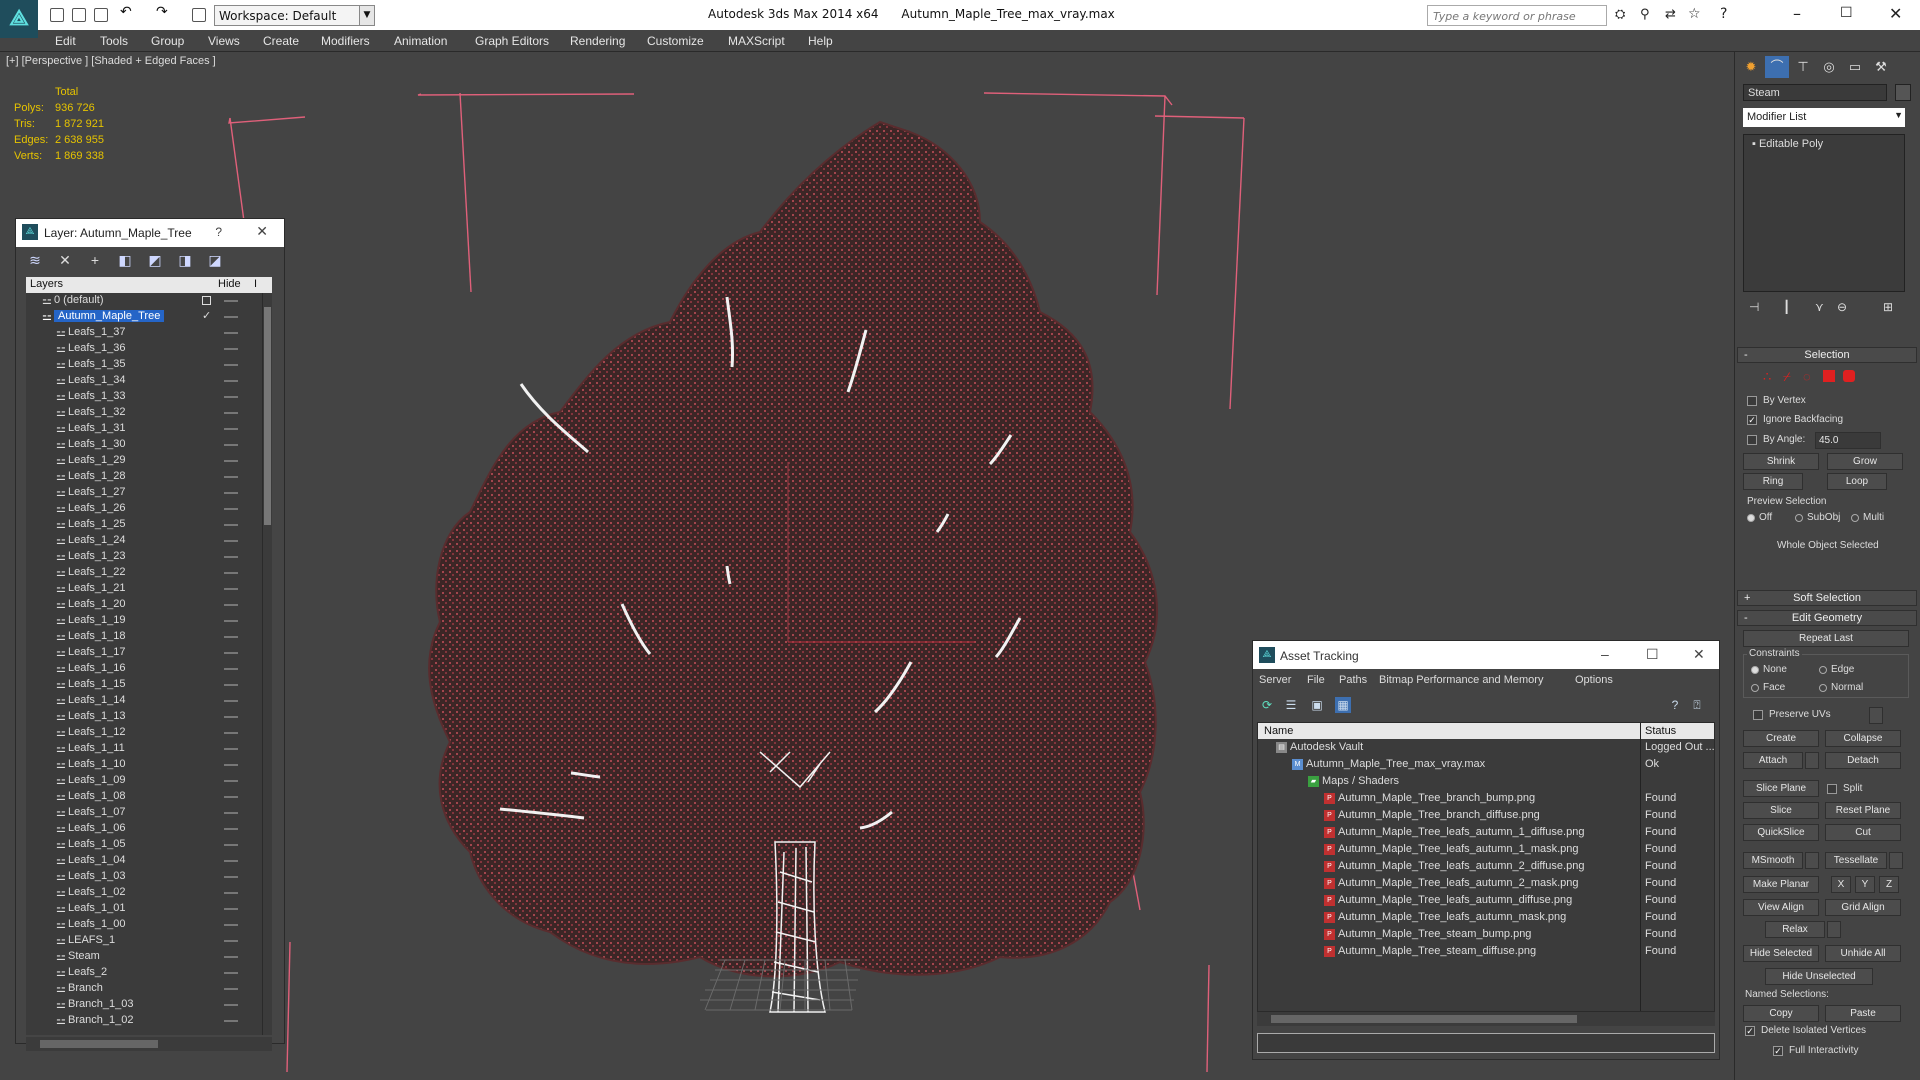 This screenshot has width=1920, height=1080. I want to click on select-objects-icon: ◩, so click(155, 260).